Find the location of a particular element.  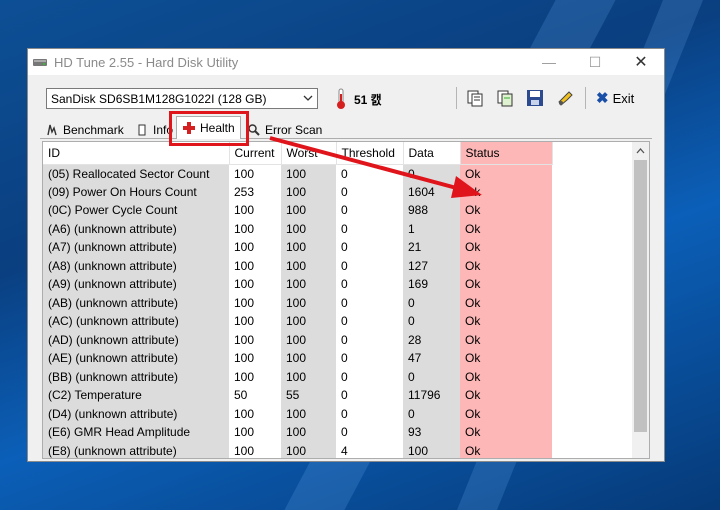

cell-data: 47 is located at coordinates (431, 358).